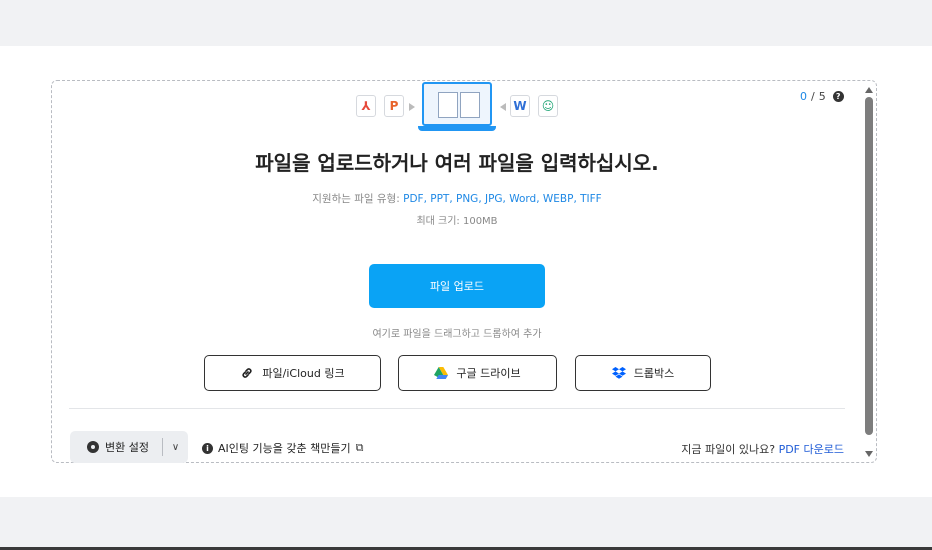  Describe the element at coordinates (457, 408) in the screenshot. I see `section-divider` at that location.